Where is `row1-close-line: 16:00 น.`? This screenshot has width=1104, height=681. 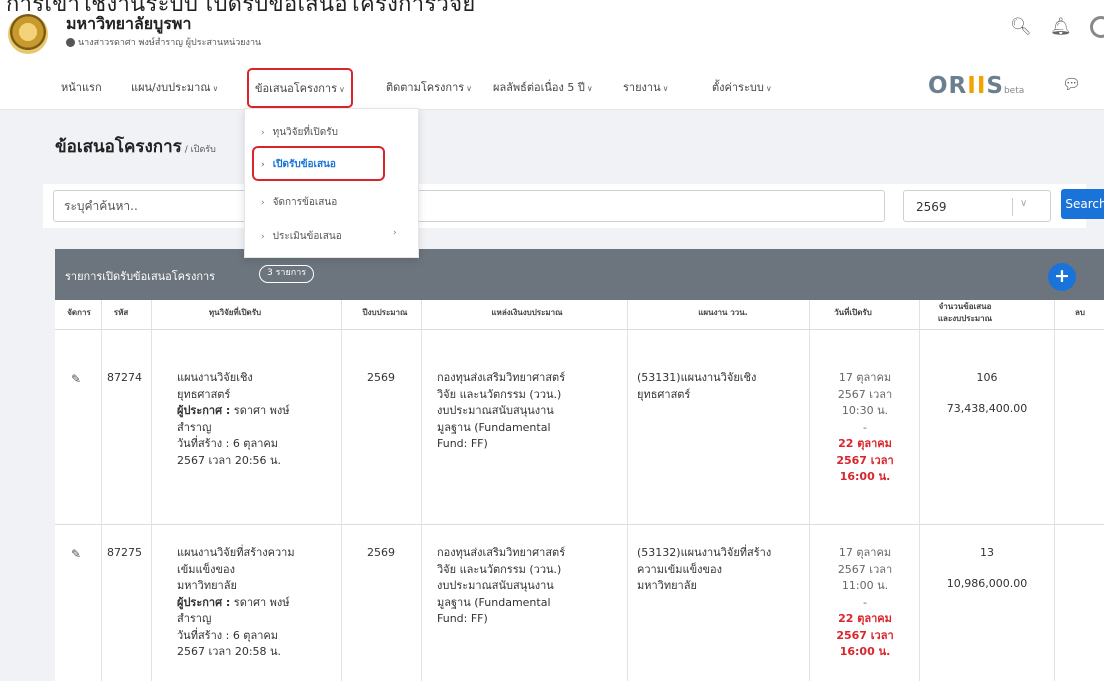 row1-close-line: 16:00 น. is located at coordinates (865, 476).